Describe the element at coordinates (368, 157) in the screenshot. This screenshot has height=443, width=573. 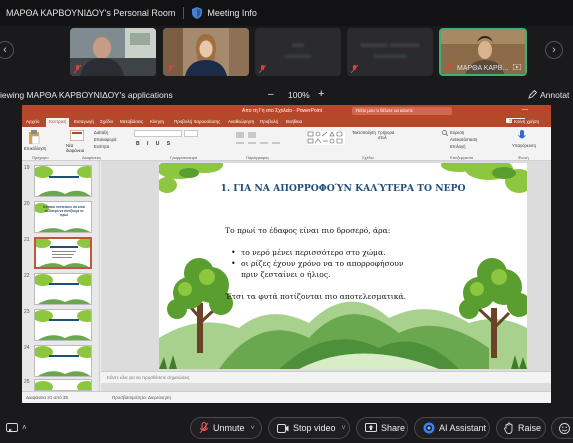
I see `group-drawing-label: Σχέδιο` at that location.